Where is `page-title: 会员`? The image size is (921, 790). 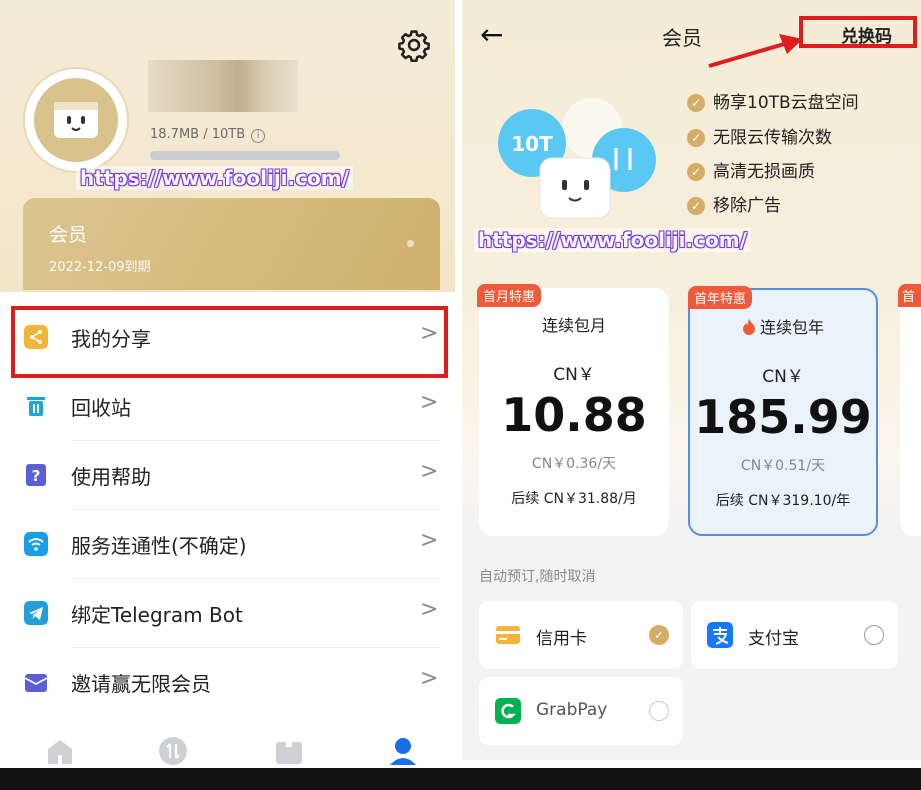 page-title: 会员 is located at coordinates (682, 38).